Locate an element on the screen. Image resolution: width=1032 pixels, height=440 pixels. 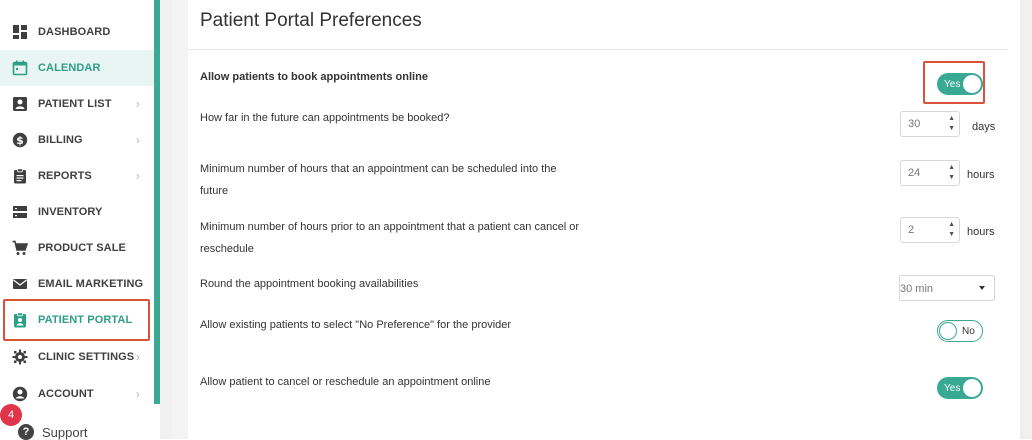
dollar-icon: $ is located at coordinates (20, 140).